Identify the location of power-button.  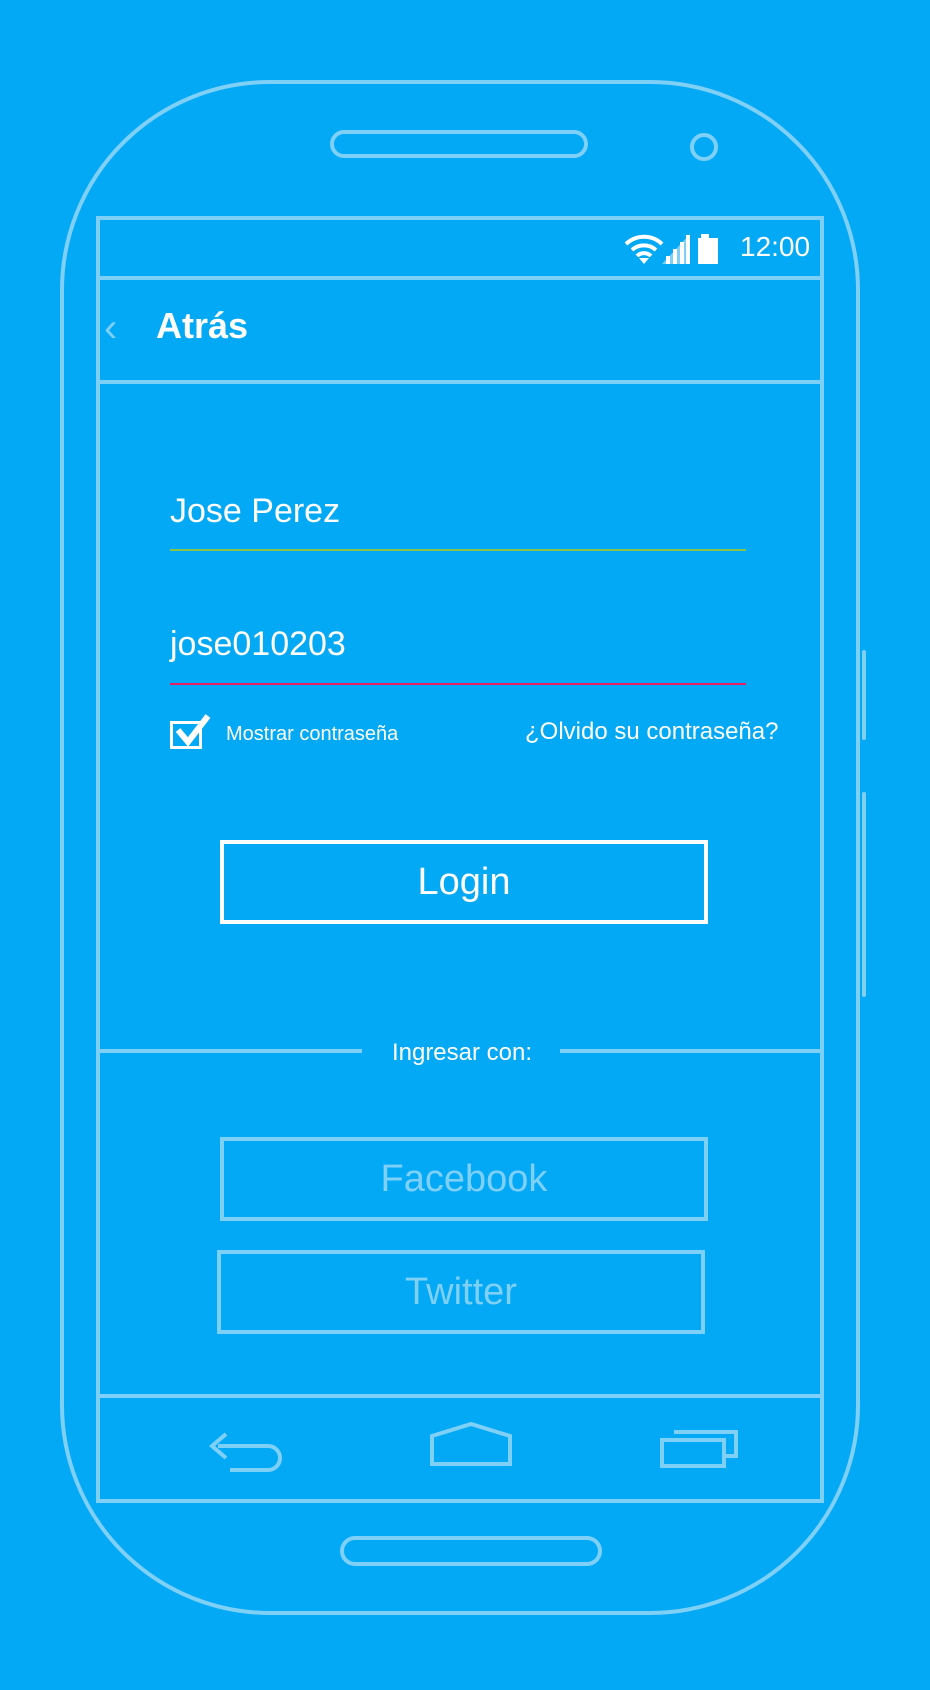
(864, 894).